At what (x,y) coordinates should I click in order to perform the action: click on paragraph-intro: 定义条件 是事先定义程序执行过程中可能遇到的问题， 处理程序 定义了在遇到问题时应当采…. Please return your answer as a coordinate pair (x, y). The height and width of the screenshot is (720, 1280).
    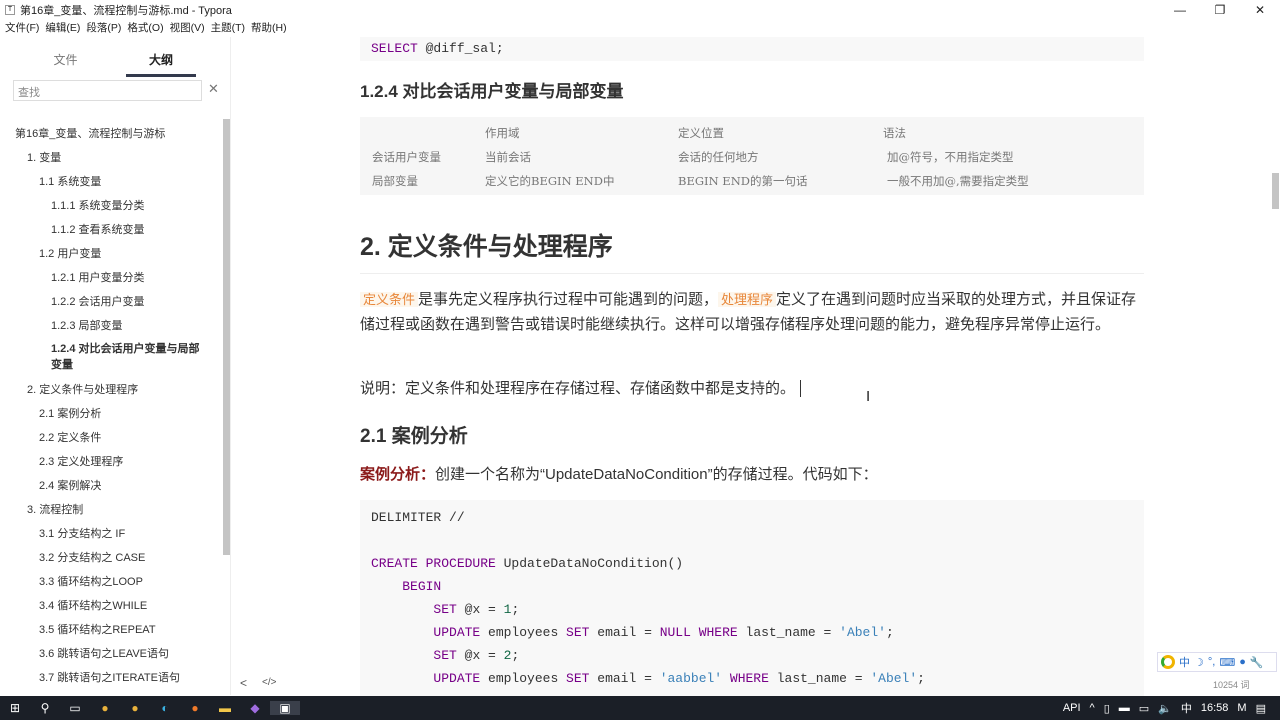
    Looking at the image, I should click on (748, 312).